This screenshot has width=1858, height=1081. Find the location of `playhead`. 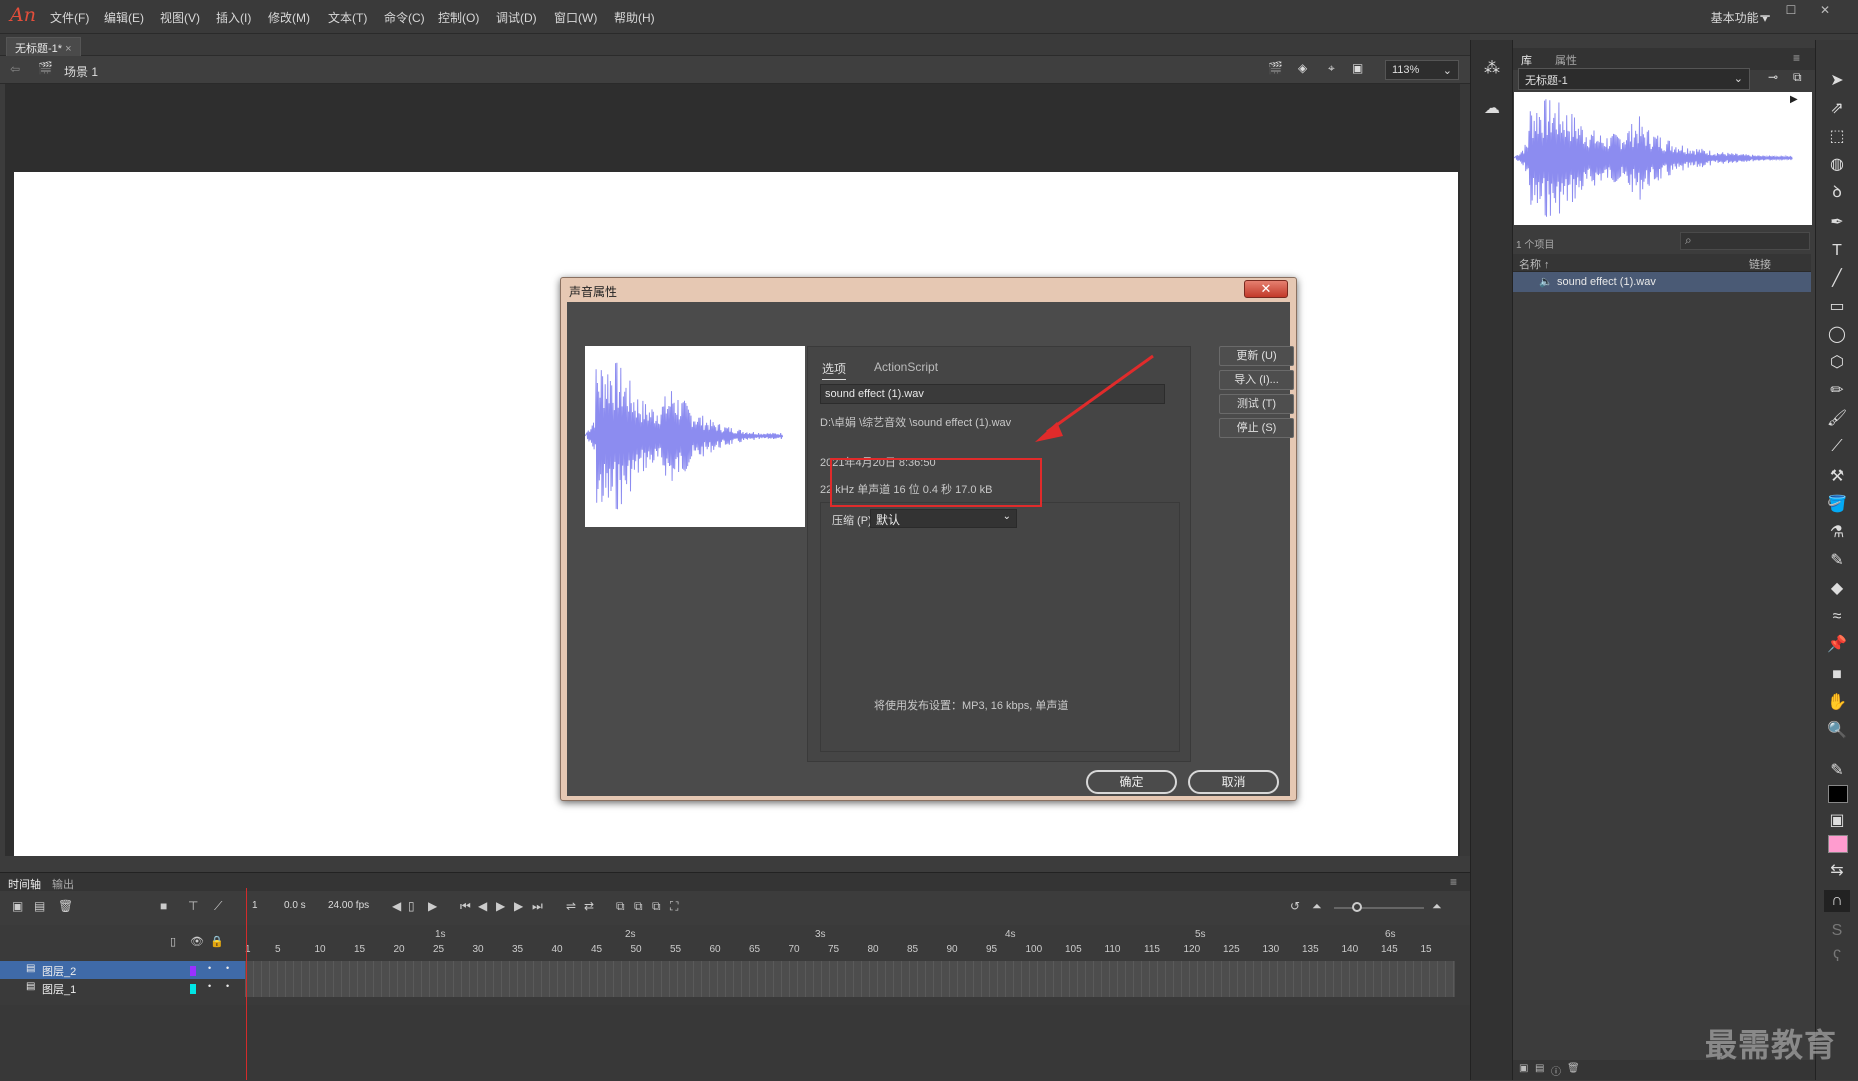

playhead is located at coordinates (246, 984).